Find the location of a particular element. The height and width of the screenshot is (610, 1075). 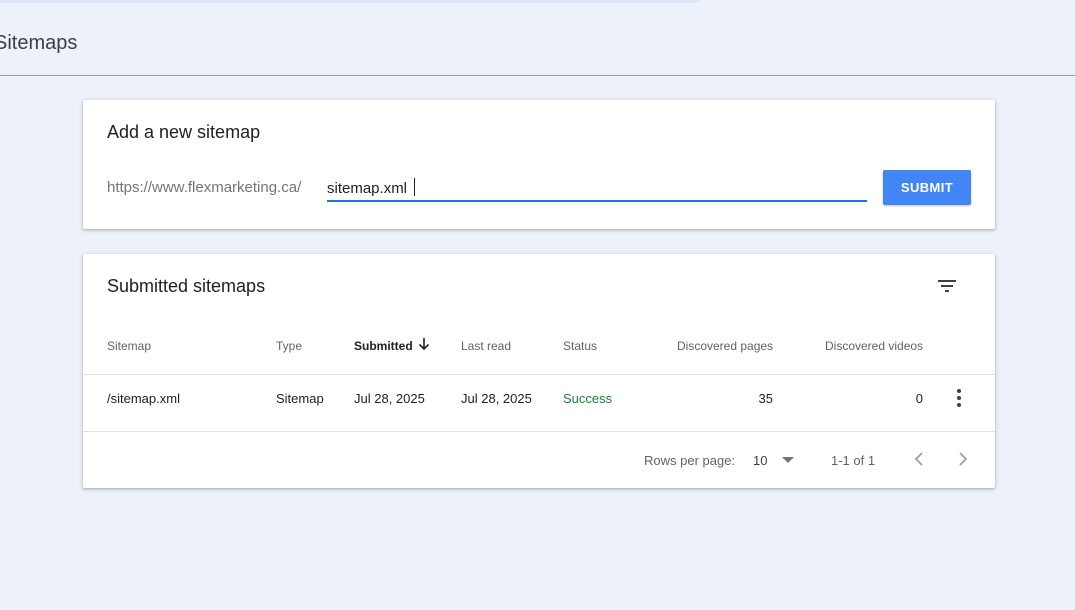

more-vert-icon is located at coordinates (959, 398).